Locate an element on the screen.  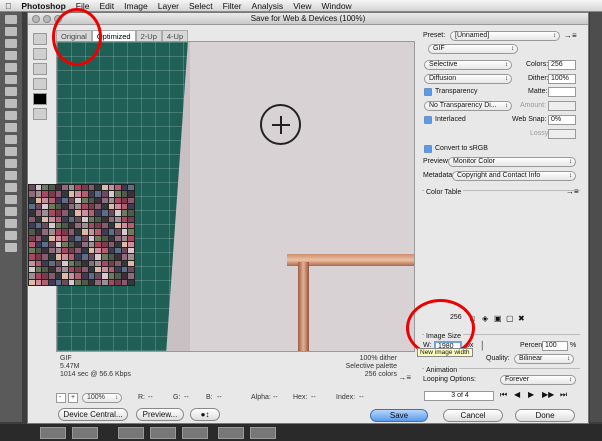
eyedropper-color-swatch is located at coordinates (40, 99).